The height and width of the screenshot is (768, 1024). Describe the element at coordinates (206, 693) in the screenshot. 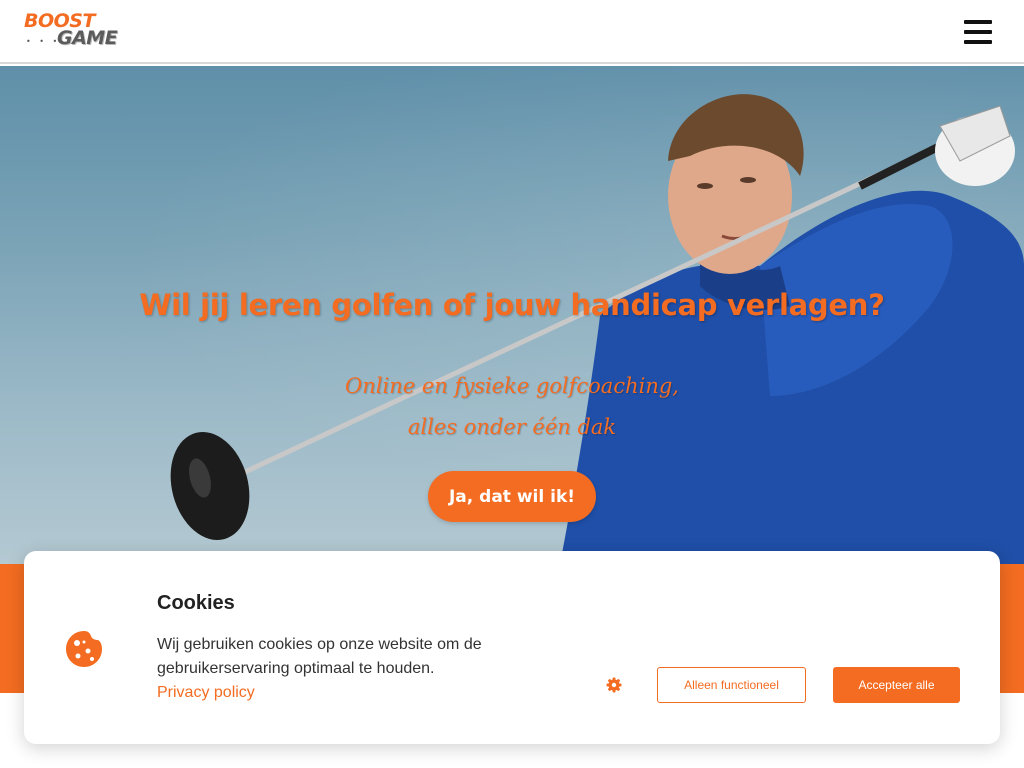

I see `privacy-policy-link: Privacy policy` at that location.